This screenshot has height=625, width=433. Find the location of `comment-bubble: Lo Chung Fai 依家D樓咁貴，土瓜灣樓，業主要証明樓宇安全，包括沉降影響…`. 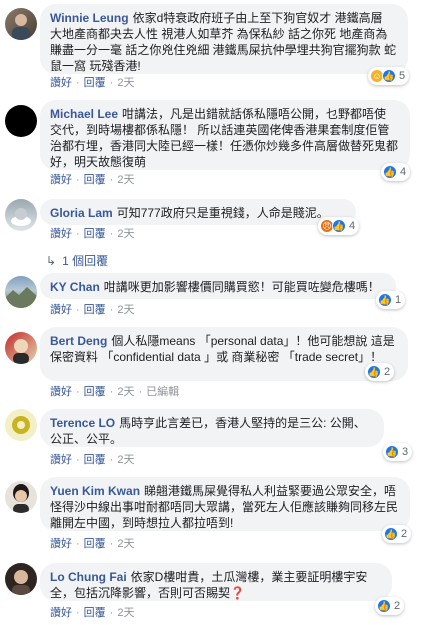

comment-bubble: Lo Chung Fai 依家D樓咁貴，土瓜灣樓，業主要証明樓宇安全，包括沉降影響… is located at coordinates (216, 582).